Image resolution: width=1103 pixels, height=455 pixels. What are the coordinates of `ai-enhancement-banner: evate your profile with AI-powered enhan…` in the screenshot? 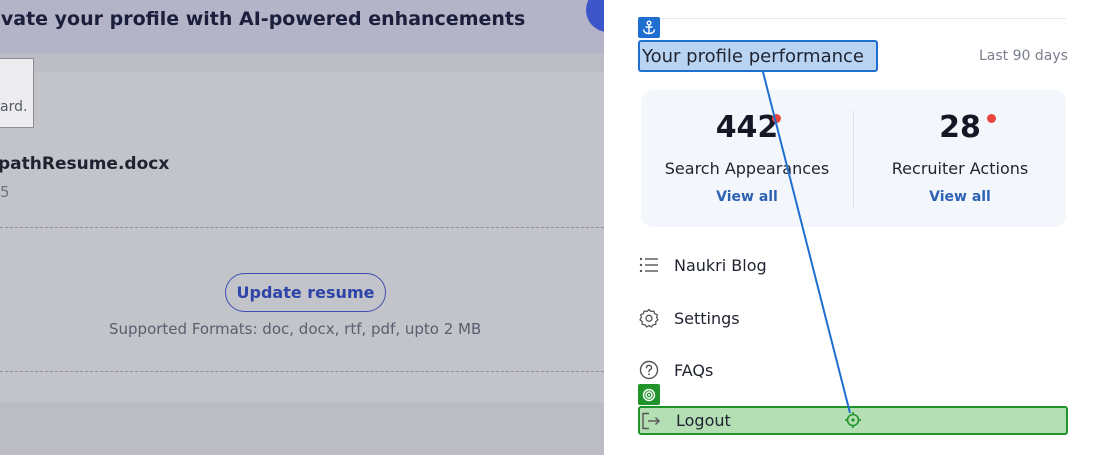 It's located at (302, 27).